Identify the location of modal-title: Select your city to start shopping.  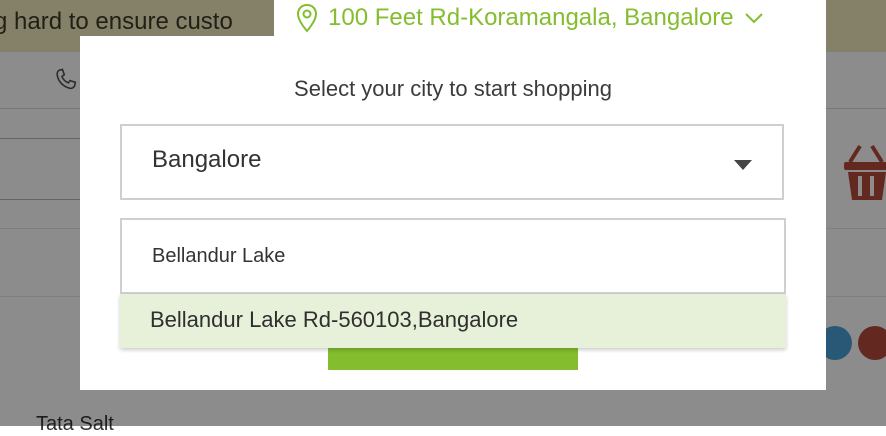
(453, 88).